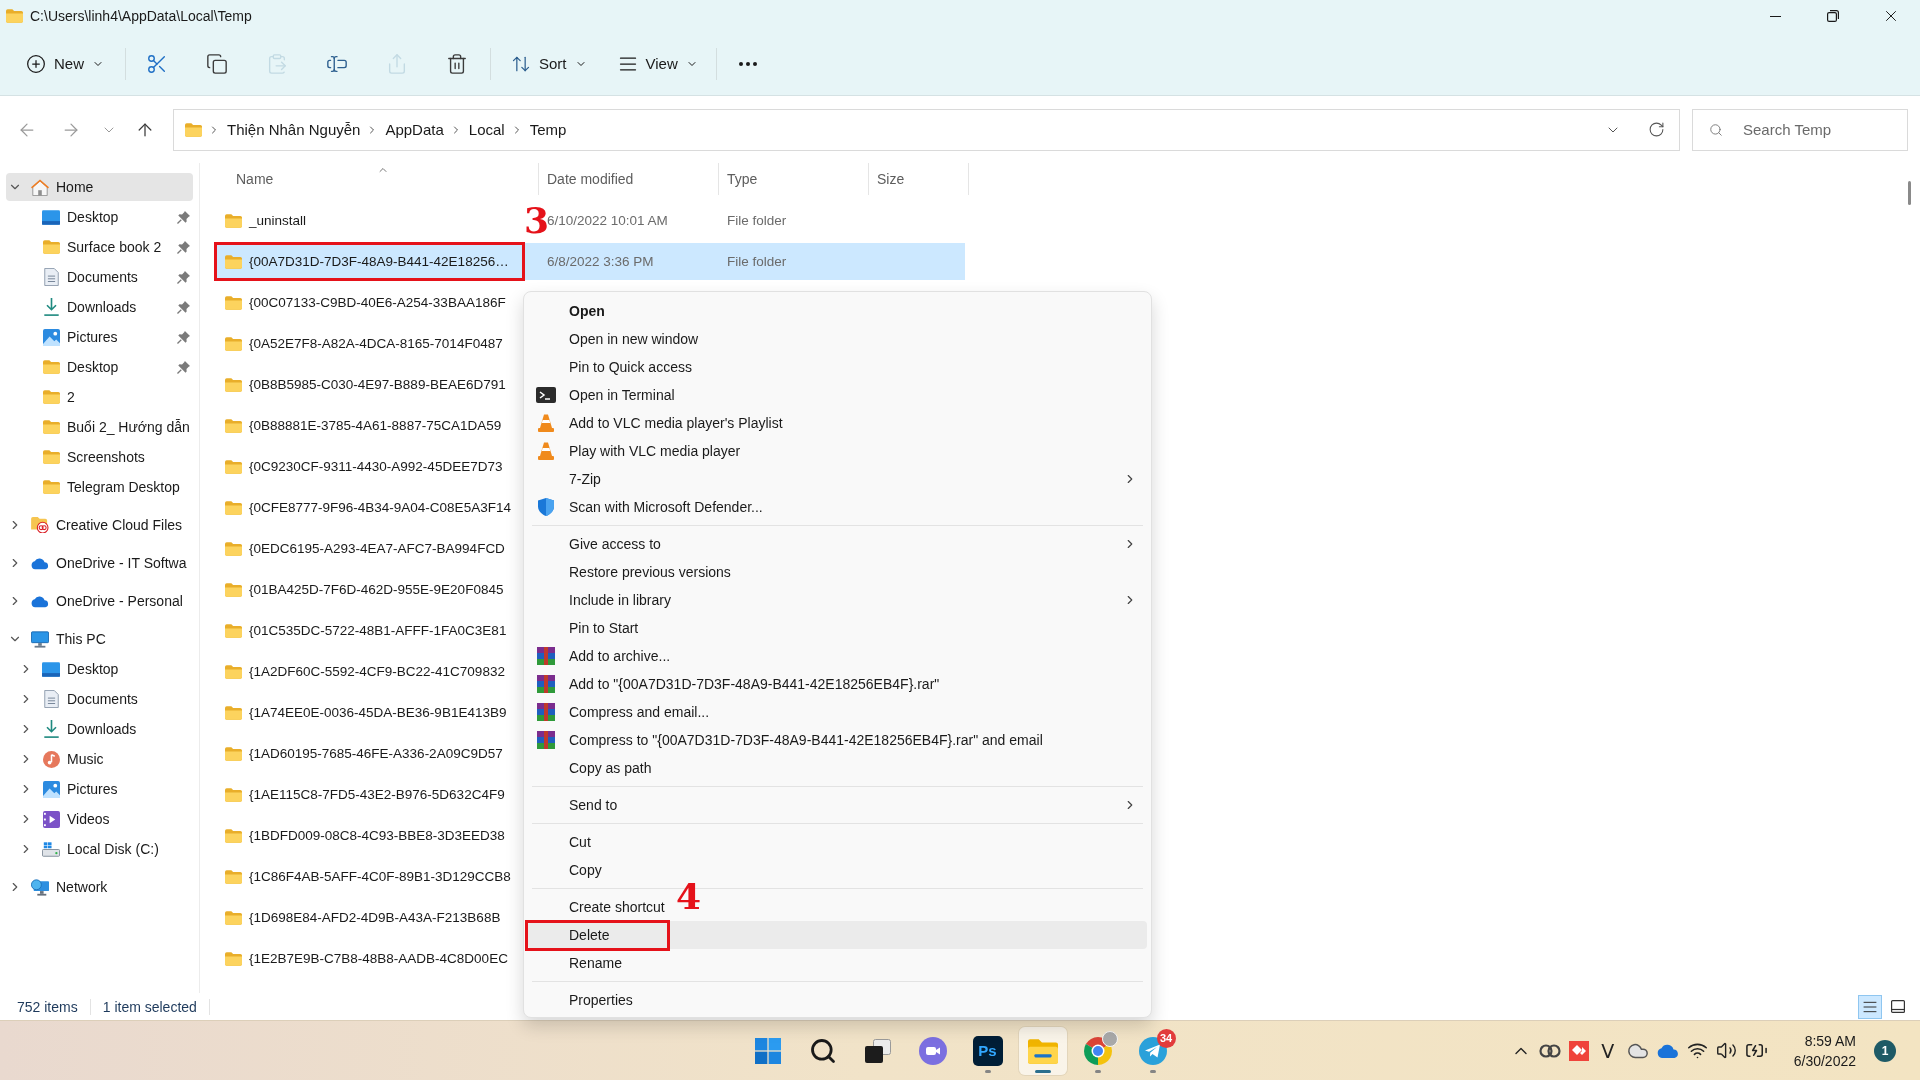 The width and height of the screenshot is (1920, 1080). What do you see at coordinates (837, 963) in the screenshot?
I see `menu-item: Rename` at bounding box center [837, 963].